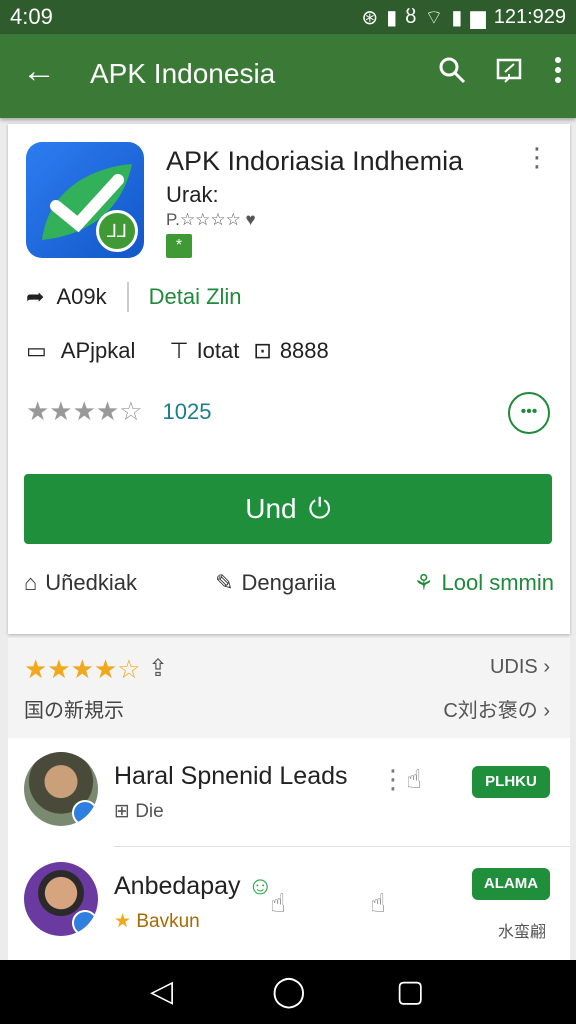 The height and width of the screenshot is (1024, 576). I want to click on status-battery-text: 121:929, so click(529, 17).